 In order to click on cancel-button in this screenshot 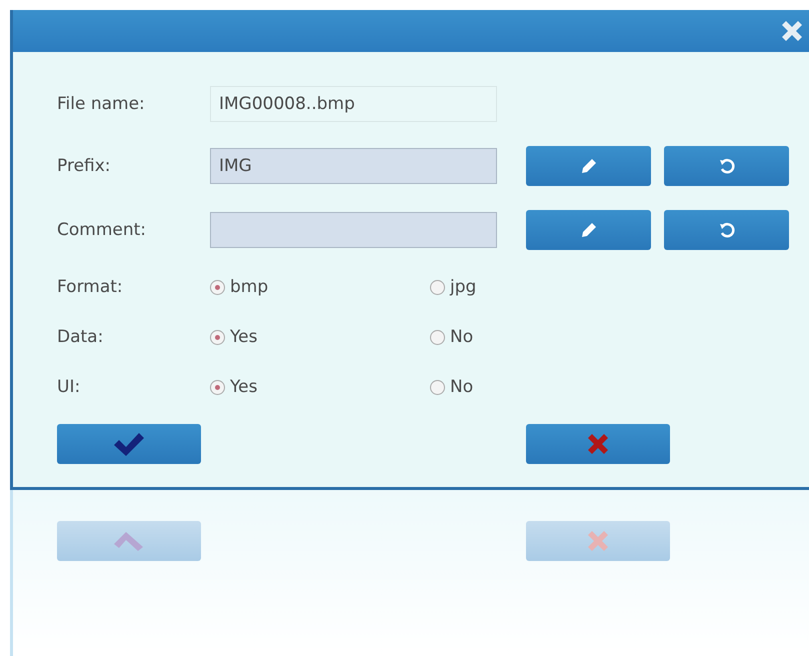, I will do `click(598, 444)`.